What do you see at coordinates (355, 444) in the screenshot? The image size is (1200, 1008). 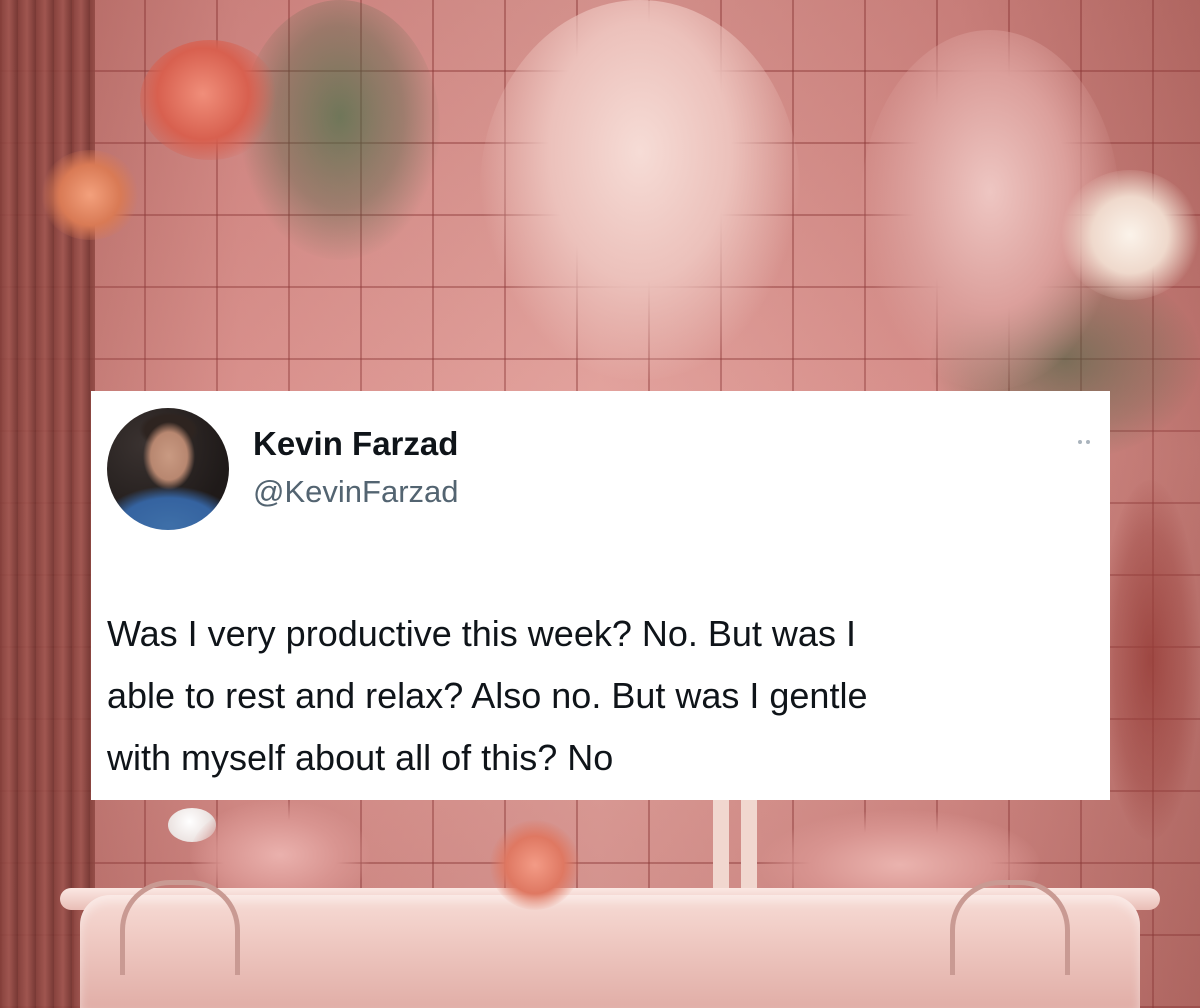 I see `display-name: Kevin Farzad` at bounding box center [355, 444].